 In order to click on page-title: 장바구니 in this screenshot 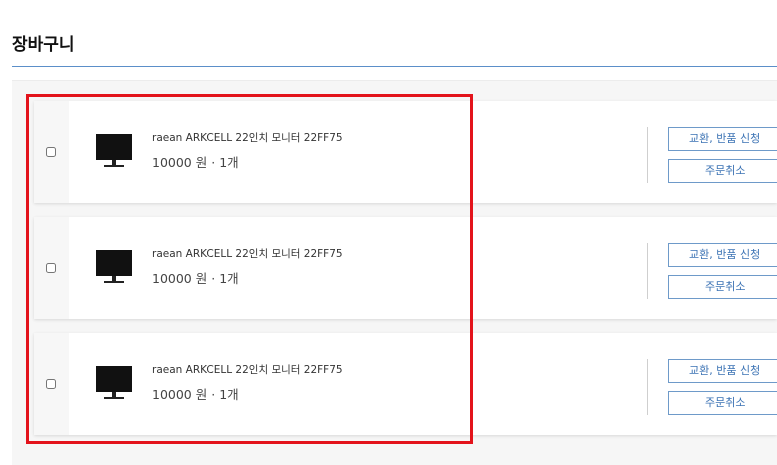, I will do `click(43, 45)`.